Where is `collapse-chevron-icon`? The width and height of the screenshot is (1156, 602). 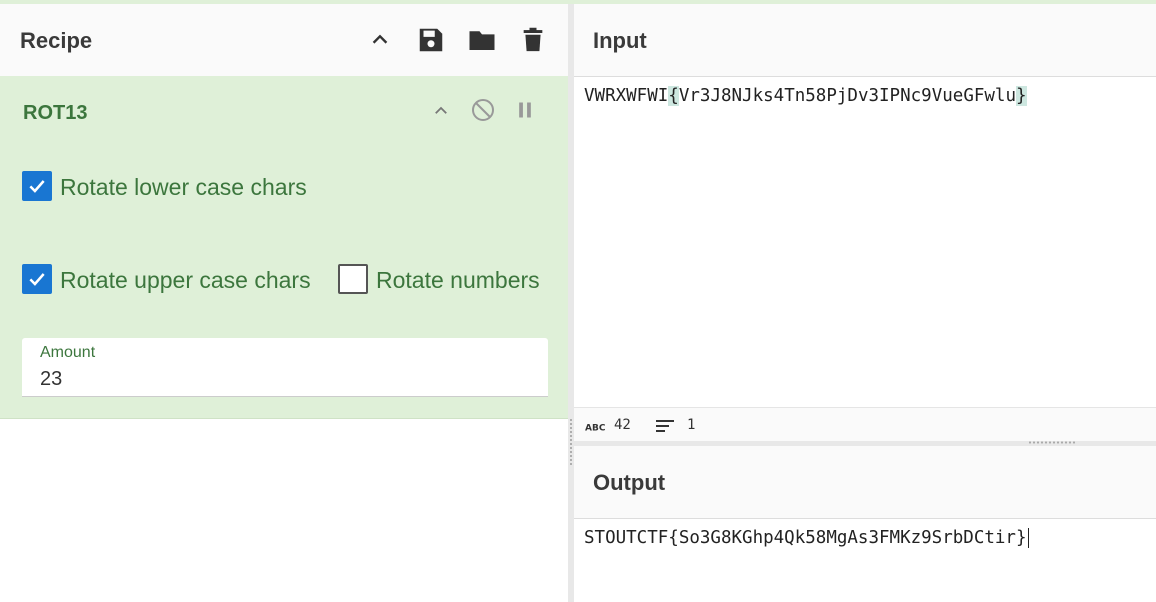
collapse-chevron-icon is located at coordinates (441, 111).